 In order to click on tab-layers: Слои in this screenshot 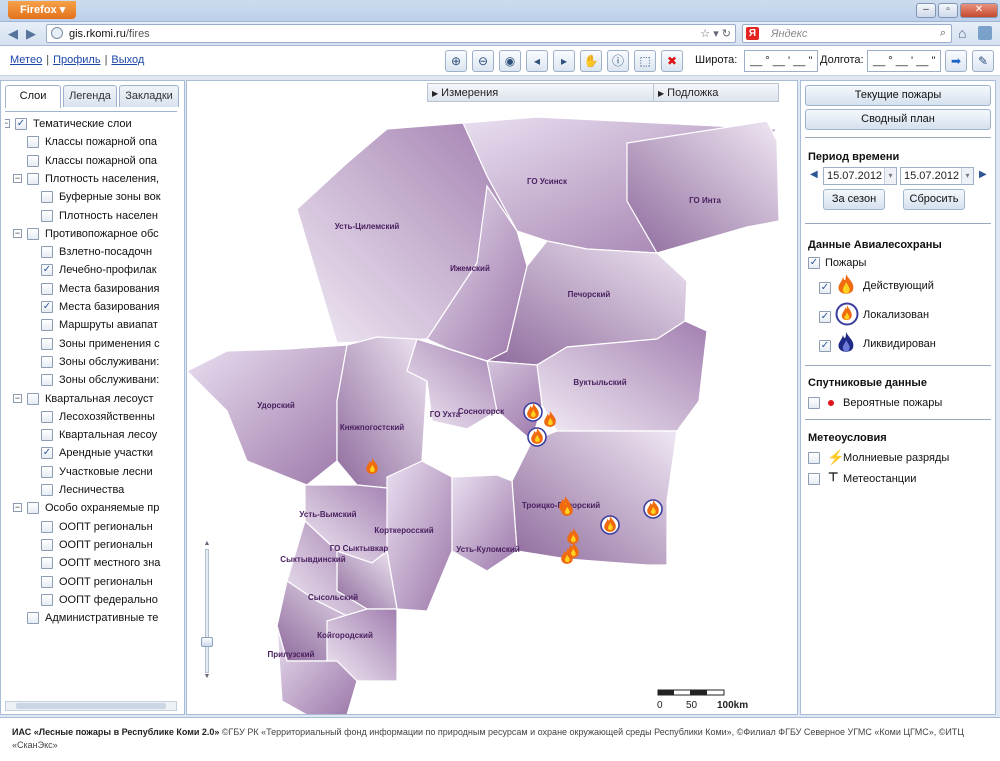, I will do `click(33, 96)`.